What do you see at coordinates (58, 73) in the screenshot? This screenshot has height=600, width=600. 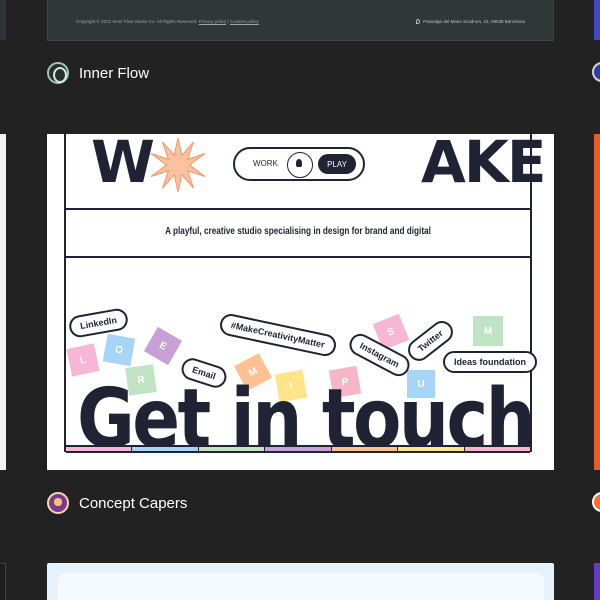 I see `inner-flow-logo-icon` at bounding box center [58, 73].